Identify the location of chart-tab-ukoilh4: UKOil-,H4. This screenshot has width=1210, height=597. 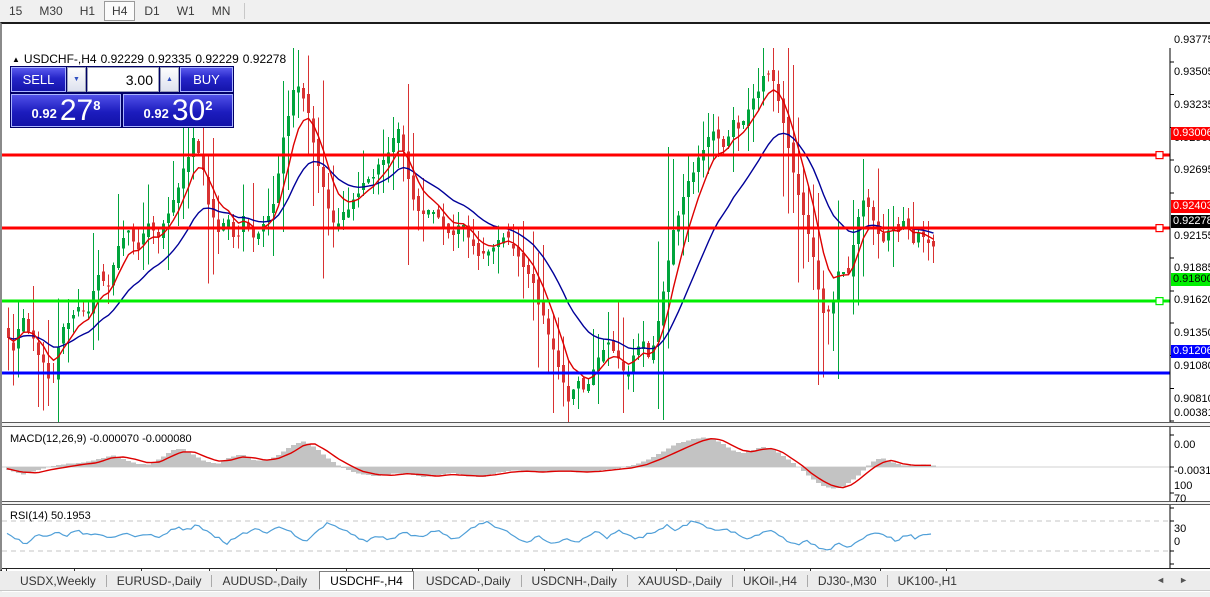
(770, 580).